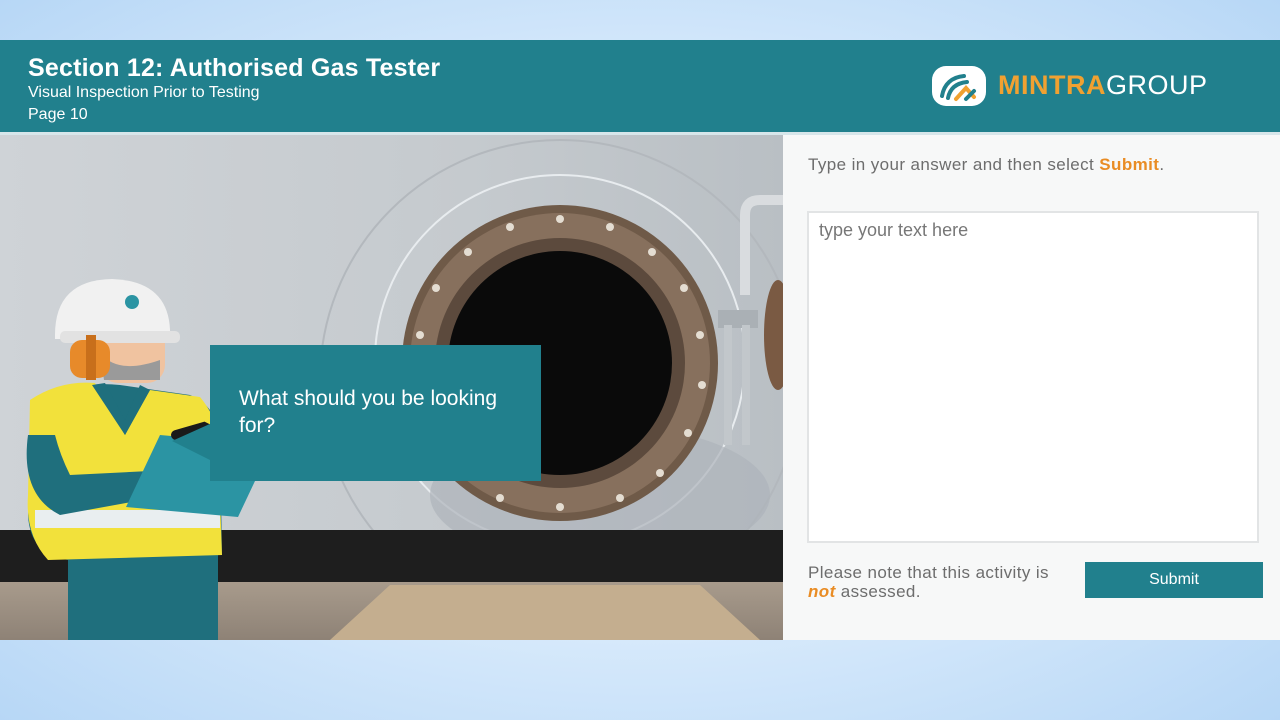 Image resolution: width=1280 pixels, height=720 pixels. Describe the element at coordinates (368, 412) in the screenshot. I see `question-text: What should you be looking for?` at that location.